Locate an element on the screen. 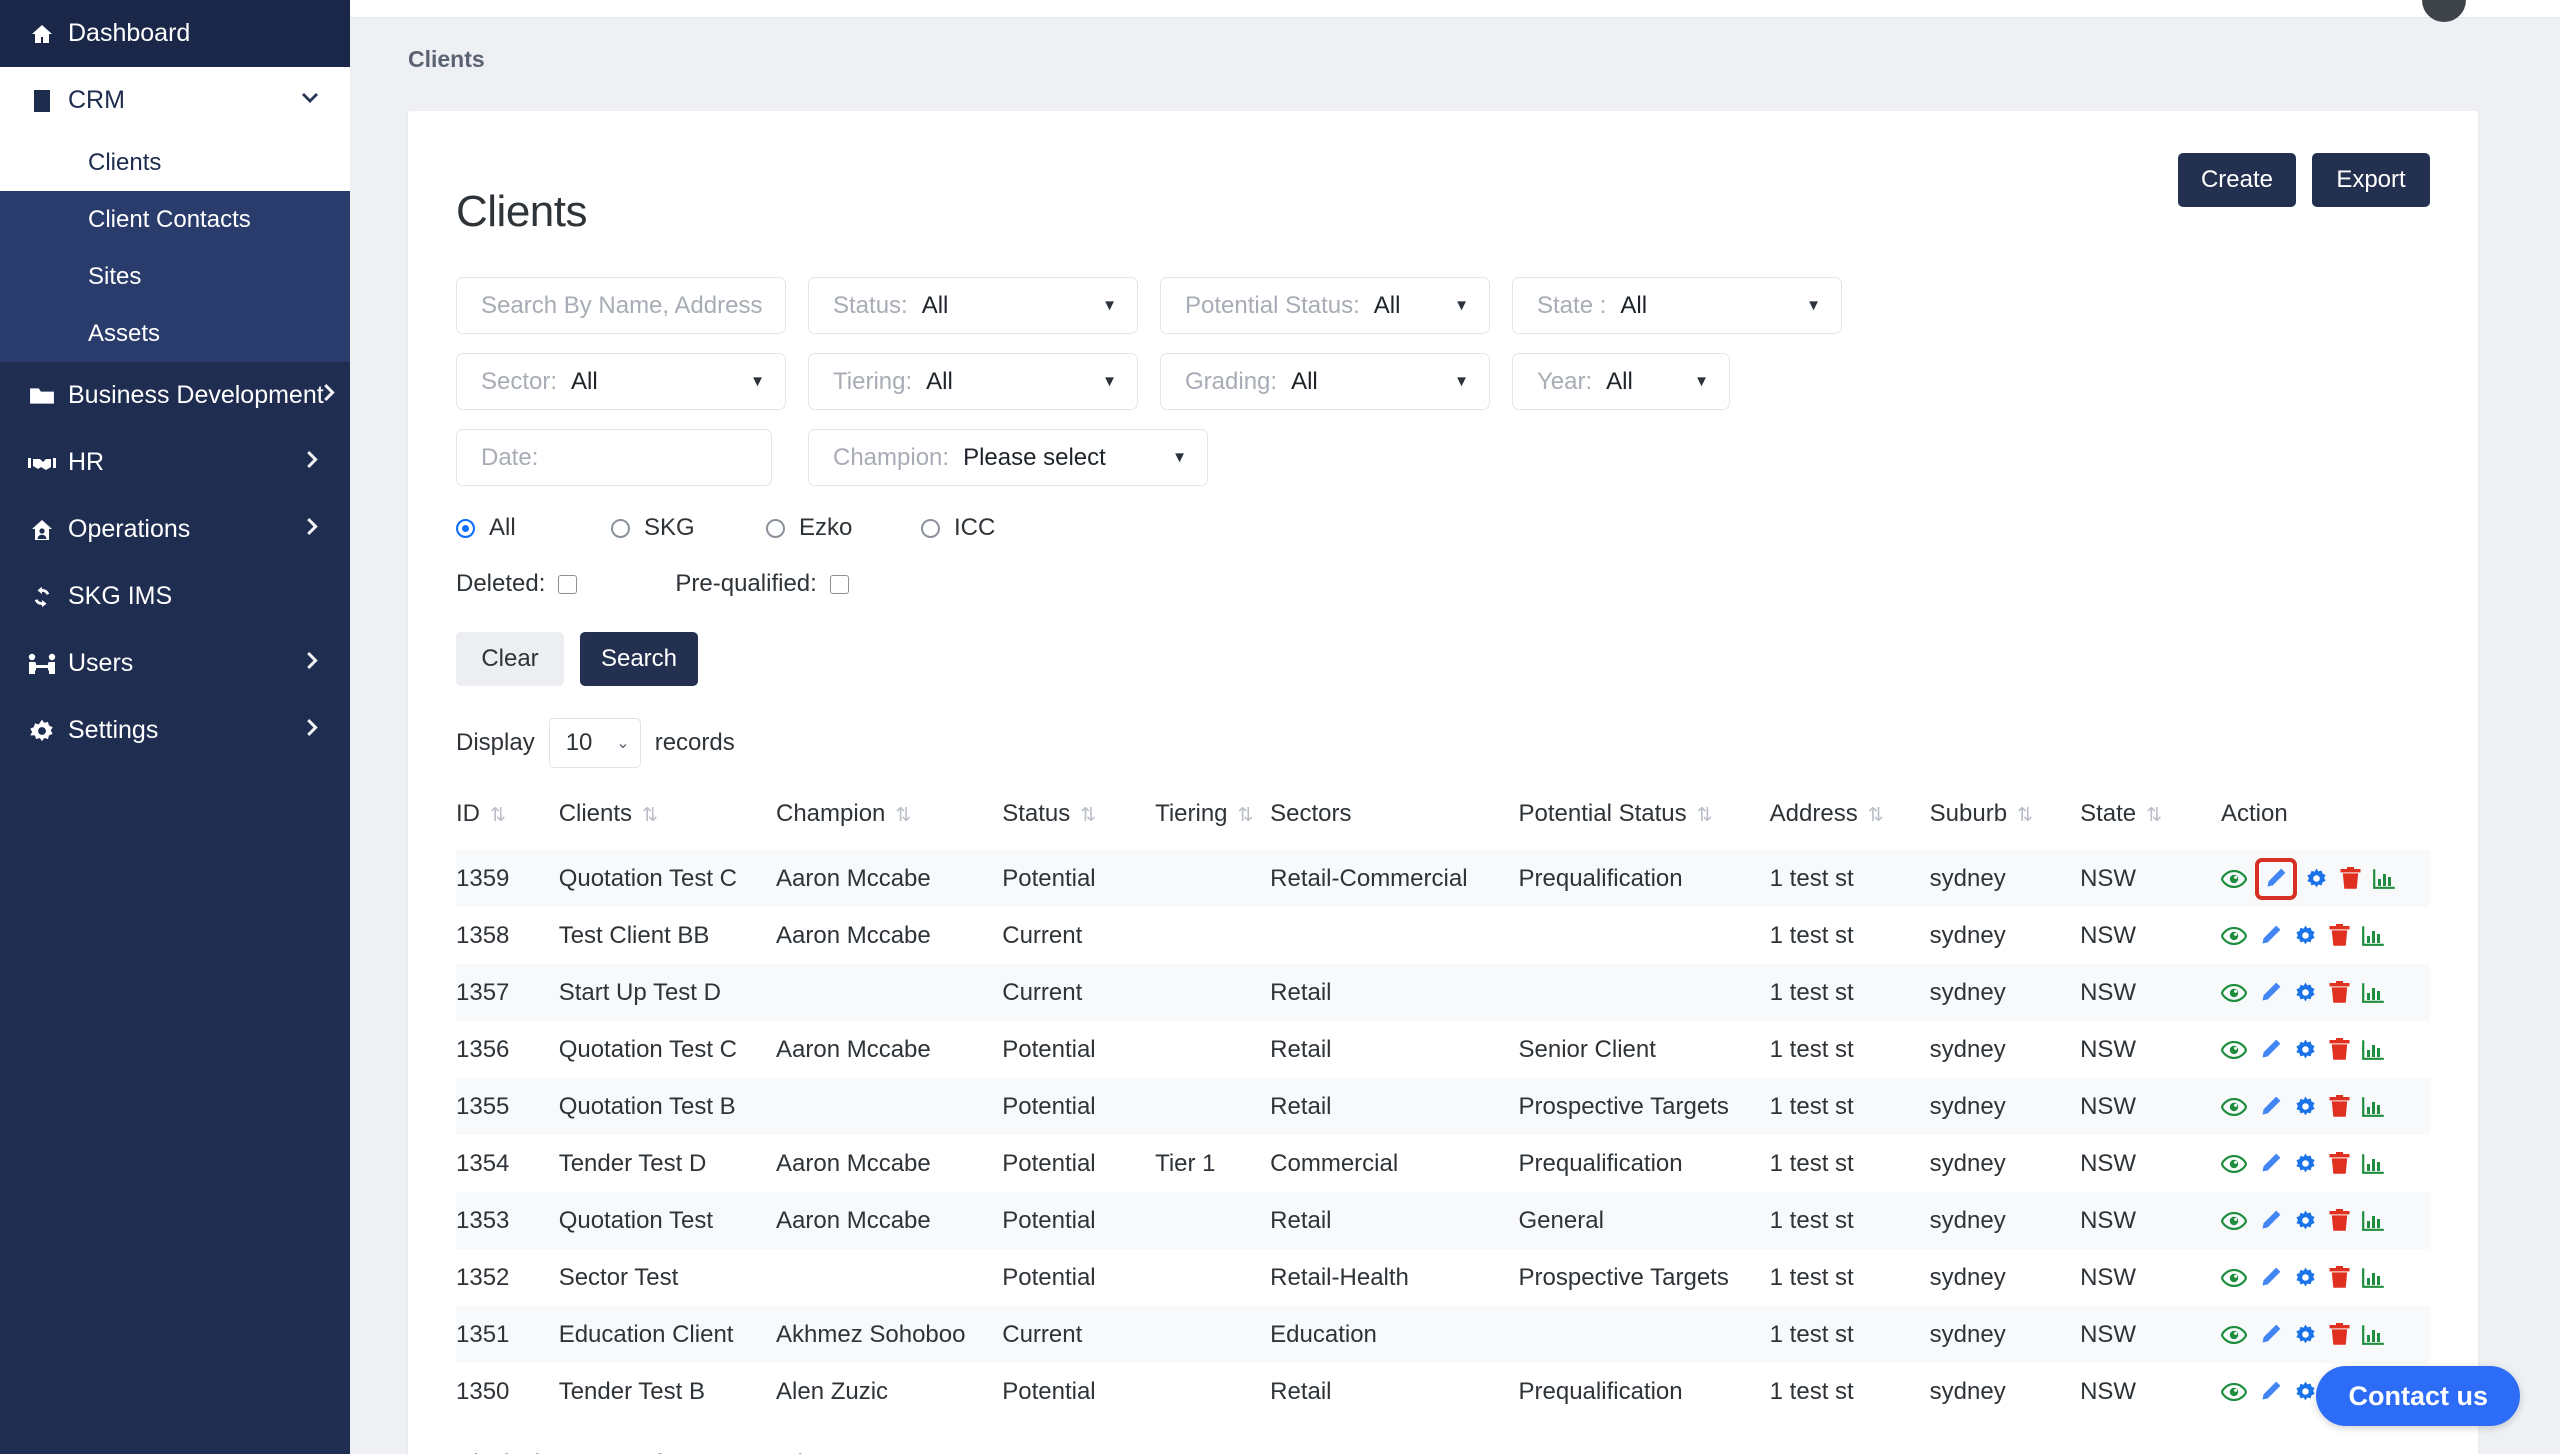 The height and width of the screenshot is (1454, 2560). radio-skg: SKG is located at coordinates (688, 528).